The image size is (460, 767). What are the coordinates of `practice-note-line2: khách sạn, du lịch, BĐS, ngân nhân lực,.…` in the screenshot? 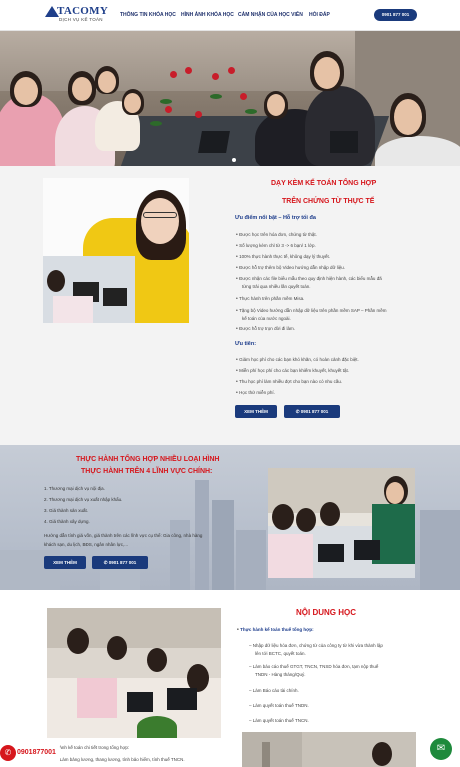 It's located at (86, 544).